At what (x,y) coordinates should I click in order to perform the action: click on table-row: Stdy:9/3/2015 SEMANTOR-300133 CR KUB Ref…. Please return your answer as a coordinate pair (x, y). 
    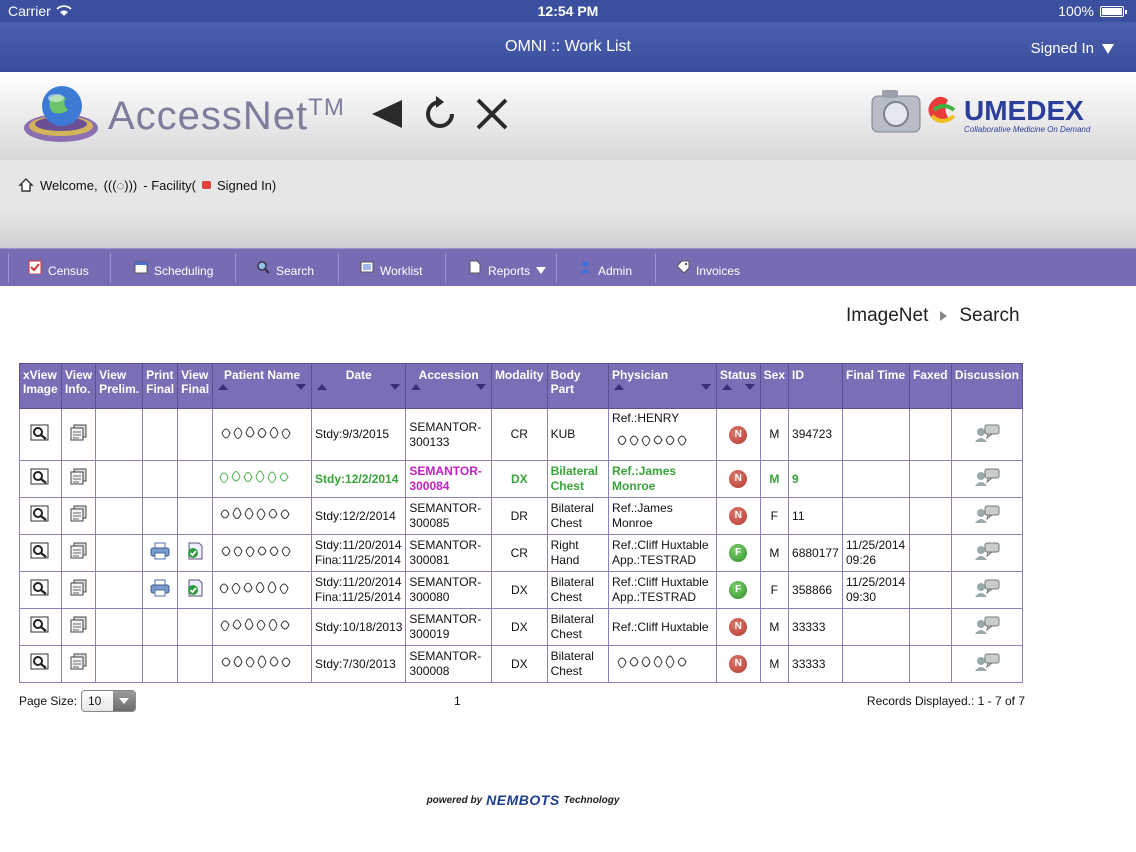
    Looking at the image, I should click on (521, 434).